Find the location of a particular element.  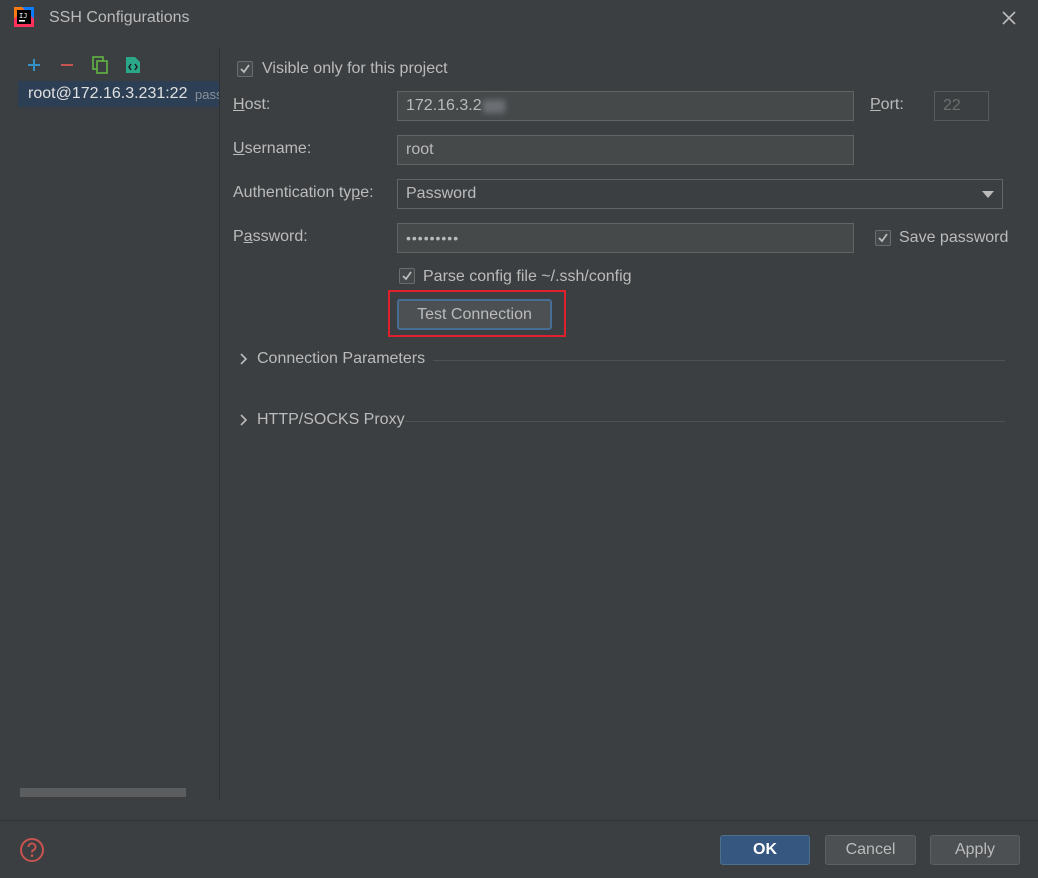

host-input: 172.16.3.2 is located at coordinates (625, 106).